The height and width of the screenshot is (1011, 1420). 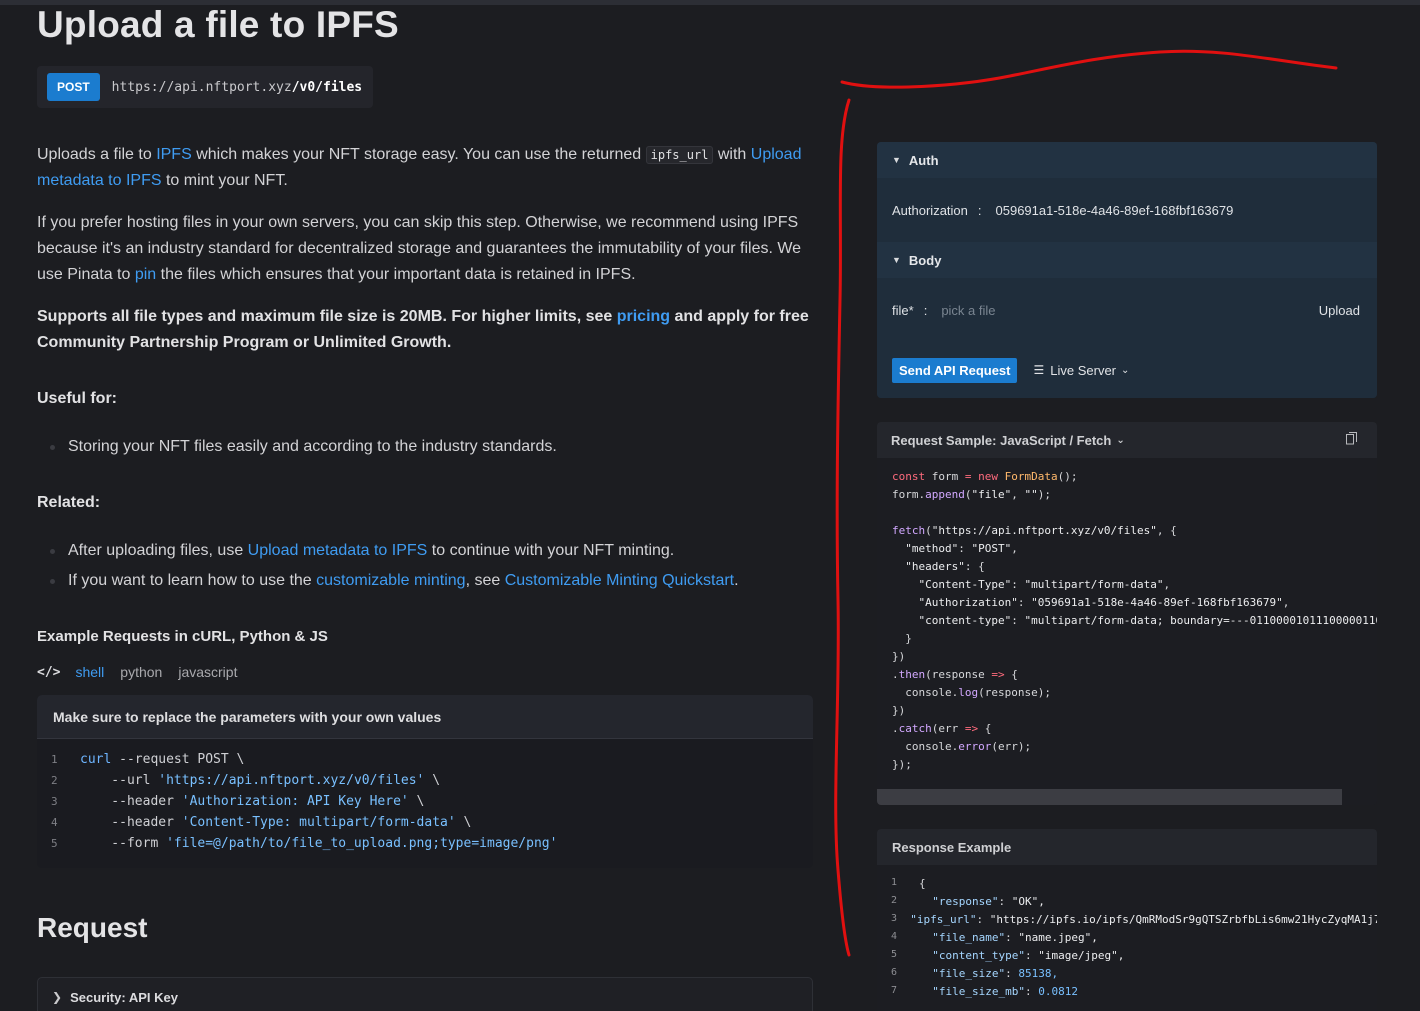 What do you see at coordinates (1127, 994) in the screenshot?
I see `code-line: 7 "file_size_mb": 0.0812` at bounding box center [1127, 994].